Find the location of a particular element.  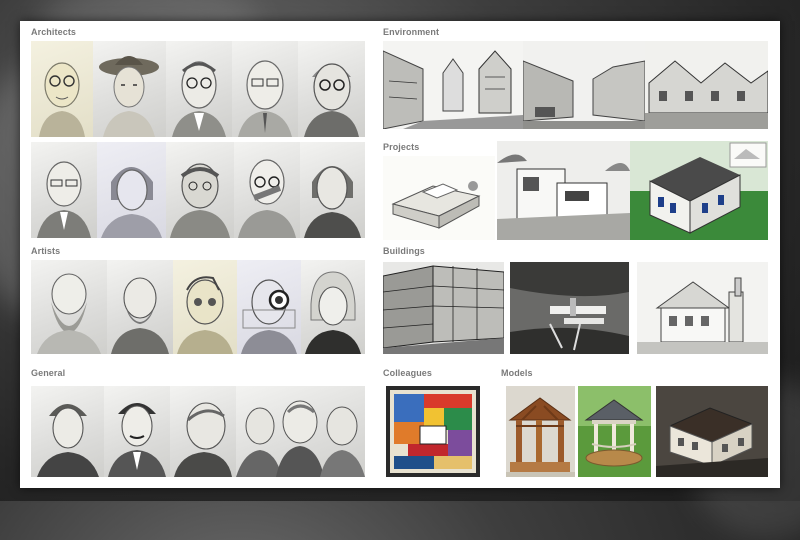

general-portrait-group is located at coordinates (300, 431).